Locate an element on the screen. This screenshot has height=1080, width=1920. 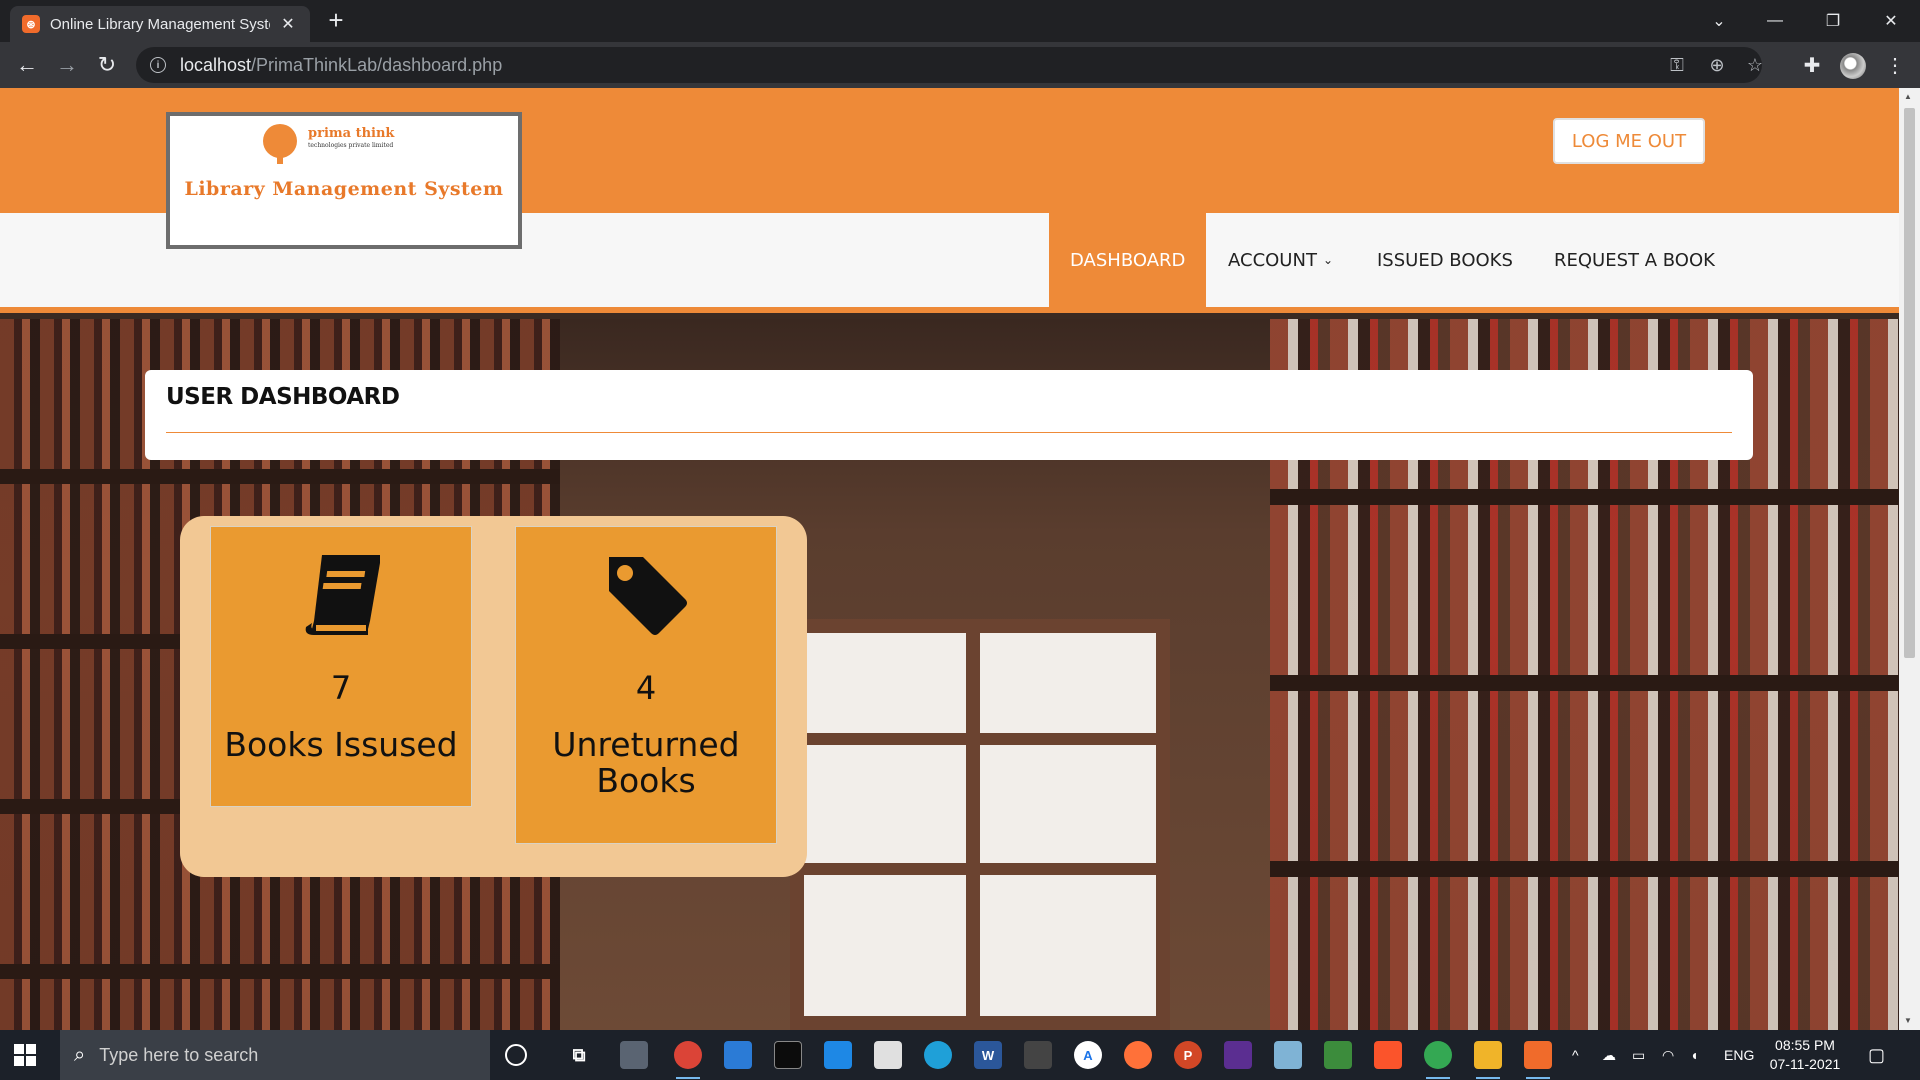
powerpoint-icon: P is located at coordinates (1188, 1055).